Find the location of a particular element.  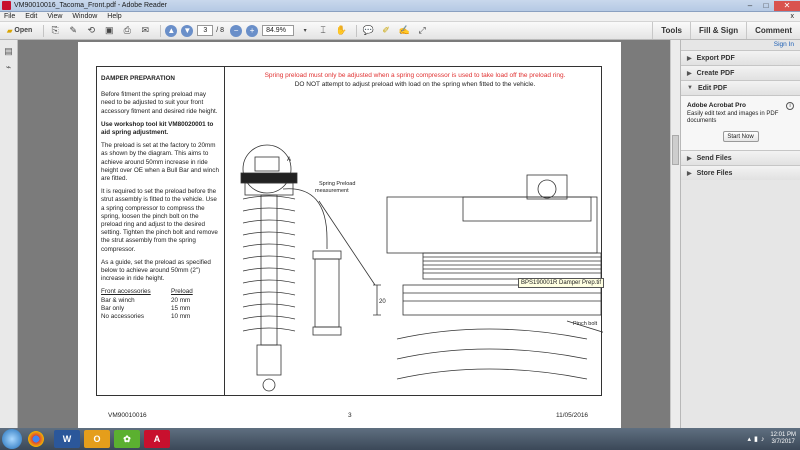

fill-sign-tab: Fill & Sign is located at coordinates (718, 30).